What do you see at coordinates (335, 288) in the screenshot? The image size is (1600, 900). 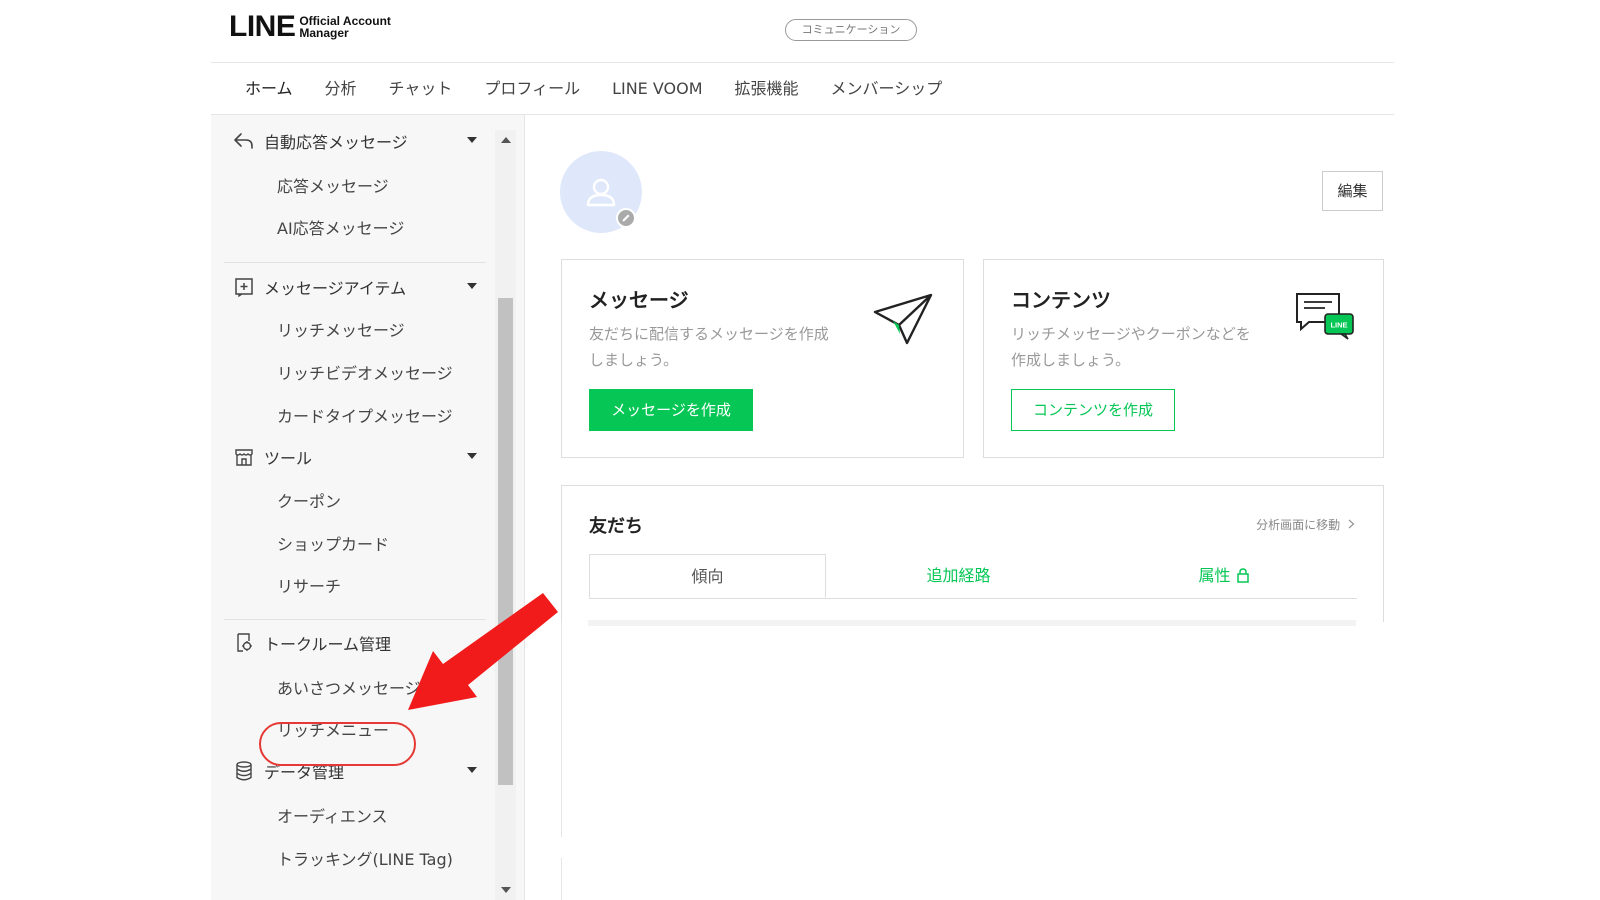 I see `sidebar-group-label: メッセージアイテム` at bounding box center [335, 288].